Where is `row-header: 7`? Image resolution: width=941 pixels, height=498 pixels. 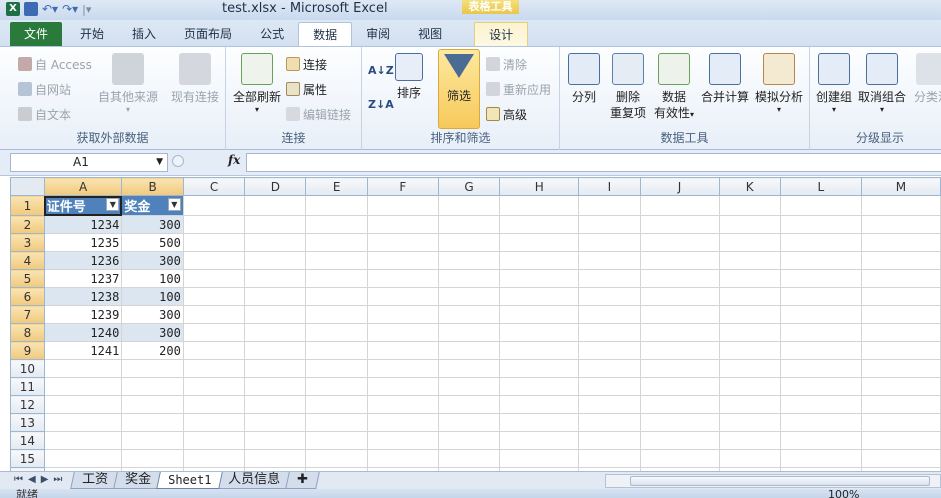 row-header: 7 is located at coordinates (27, 314).